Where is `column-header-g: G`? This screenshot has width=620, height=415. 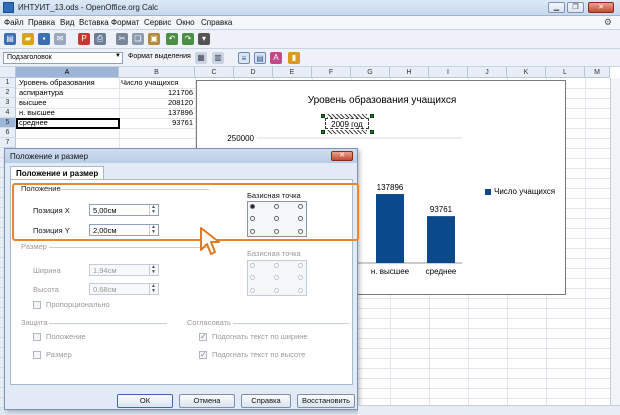 column-header-g: G is located at coordinates (370, 72).